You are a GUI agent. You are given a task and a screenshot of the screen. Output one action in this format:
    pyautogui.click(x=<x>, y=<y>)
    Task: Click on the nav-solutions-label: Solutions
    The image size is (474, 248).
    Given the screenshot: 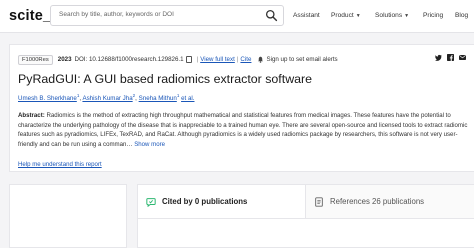 What is the action you would take?
    pyautogui.click(x=389, y=15)
    